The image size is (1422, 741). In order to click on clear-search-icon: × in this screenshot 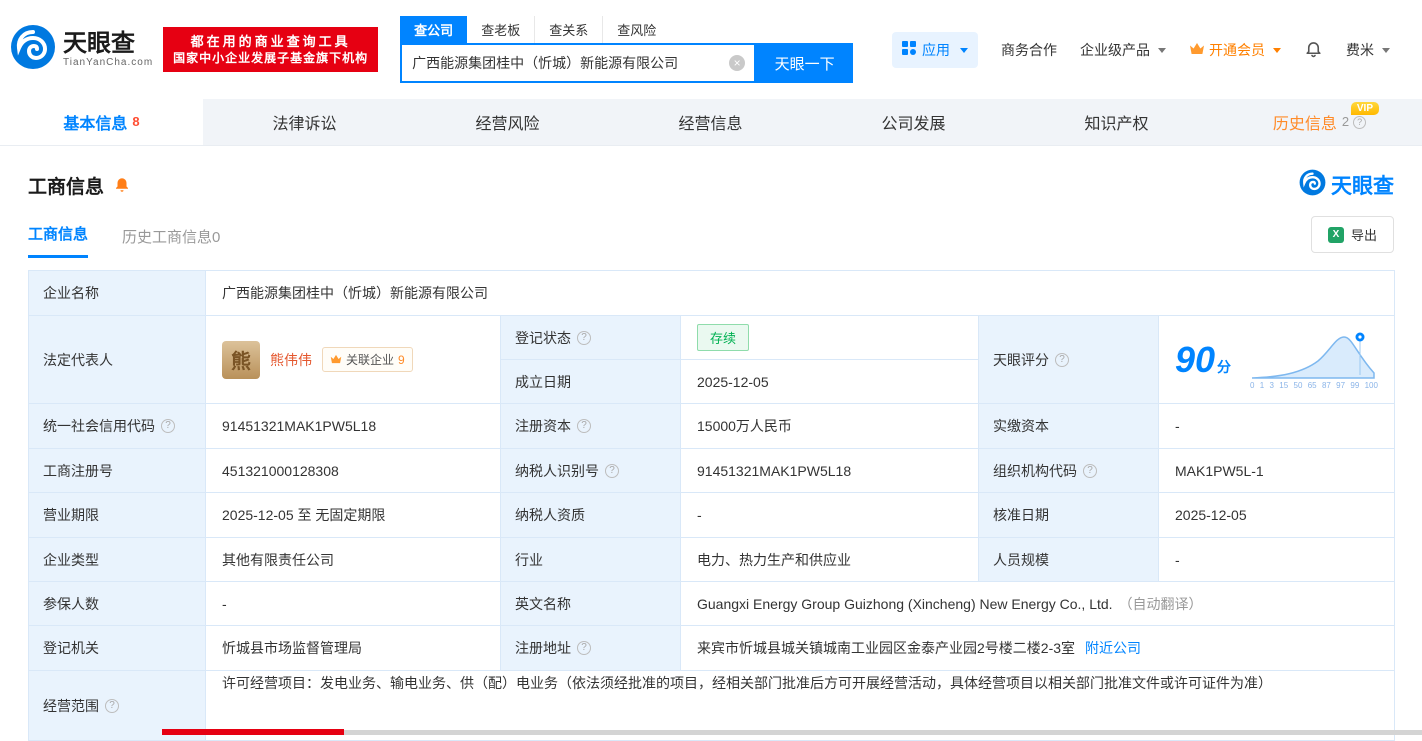, I will do `click(737, 63)`.